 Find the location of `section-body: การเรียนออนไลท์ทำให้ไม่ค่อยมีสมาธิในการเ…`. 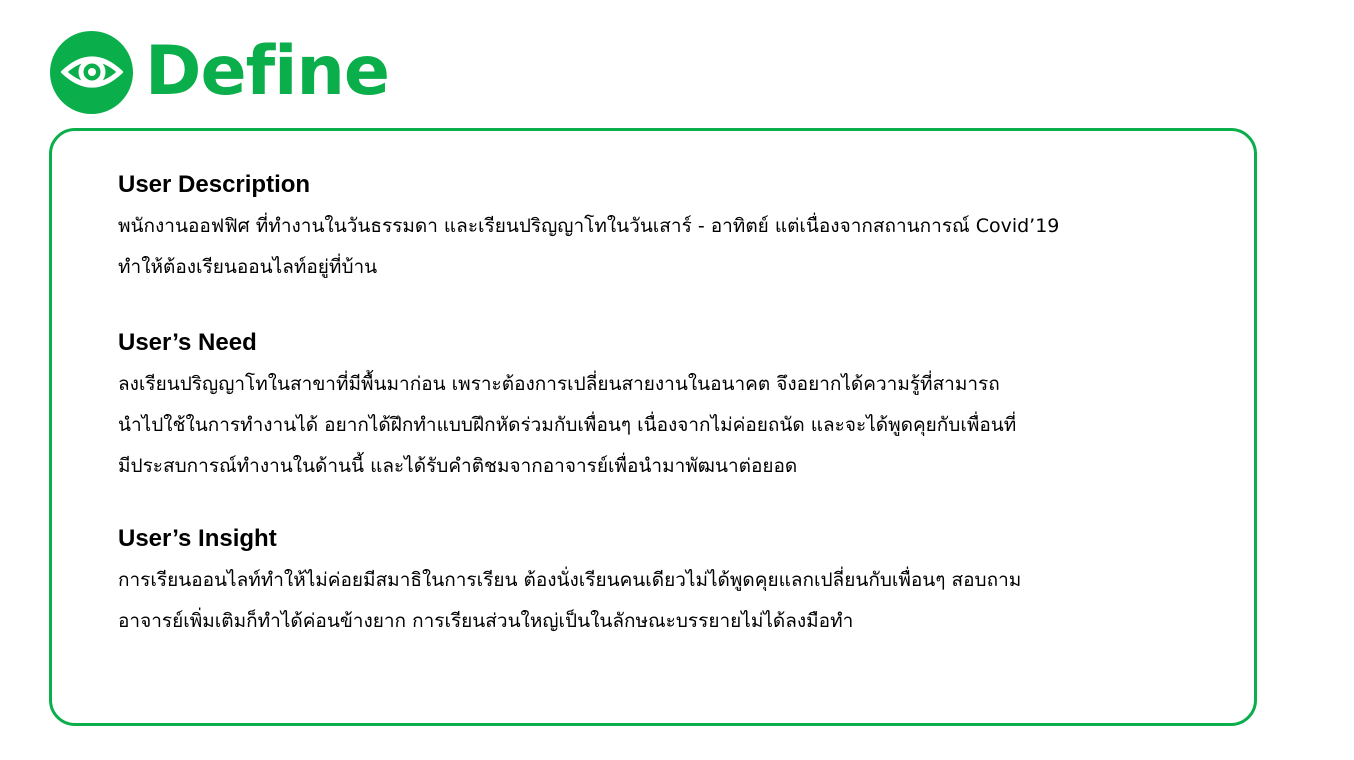

section-body: การเรียนออนไลท์ทำให้ไม่ค่อยมีสมาธิในการเ… is located at coordinates (668, 601).